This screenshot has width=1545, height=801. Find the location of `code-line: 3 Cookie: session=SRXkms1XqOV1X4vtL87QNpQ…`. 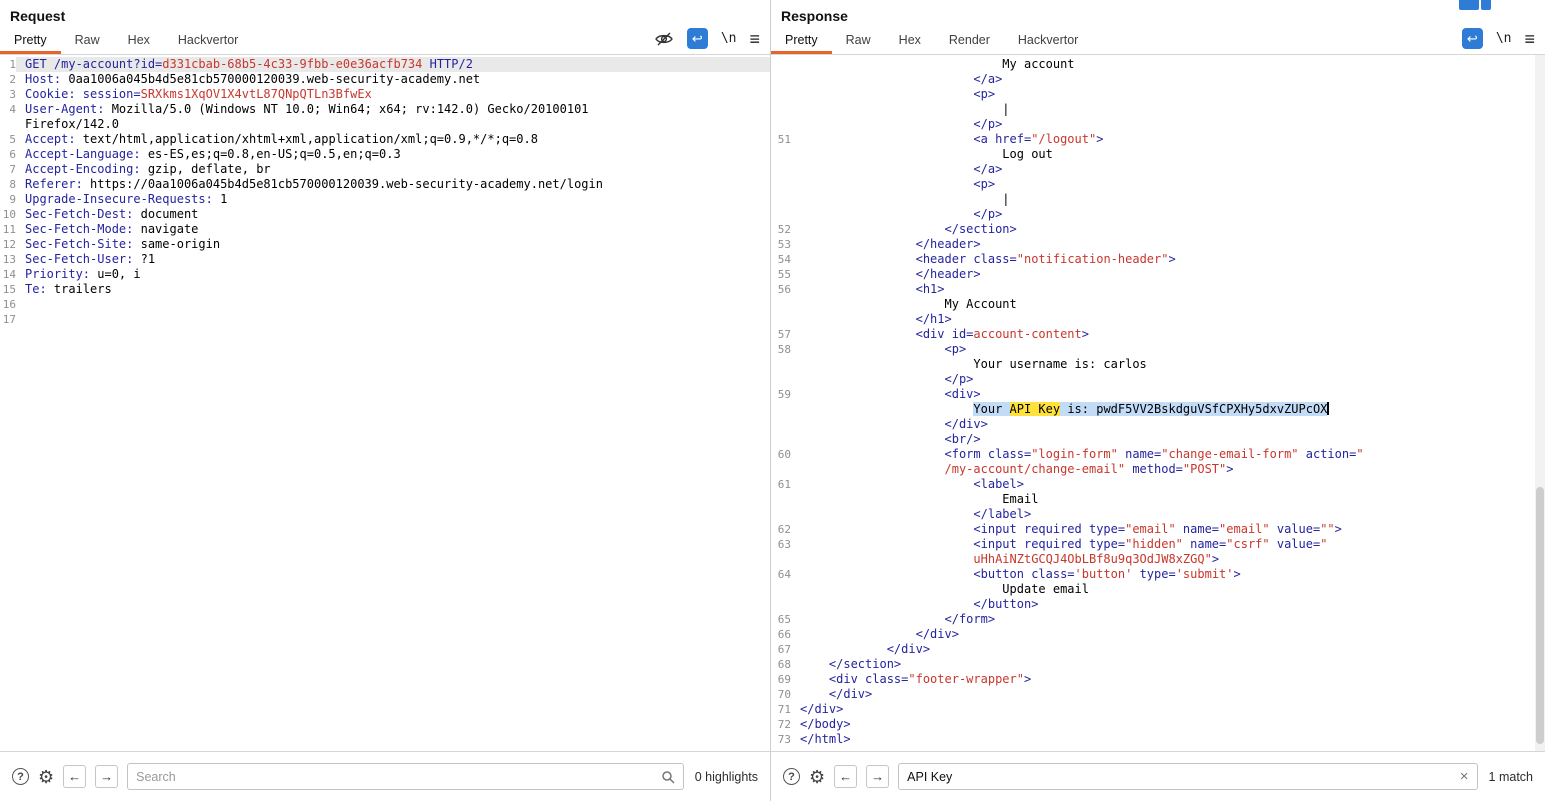

code-line: 3 Cookie: session=SRXkms1XqOV1X4vtL87QNpQ… is located at coordinates (385, 94).